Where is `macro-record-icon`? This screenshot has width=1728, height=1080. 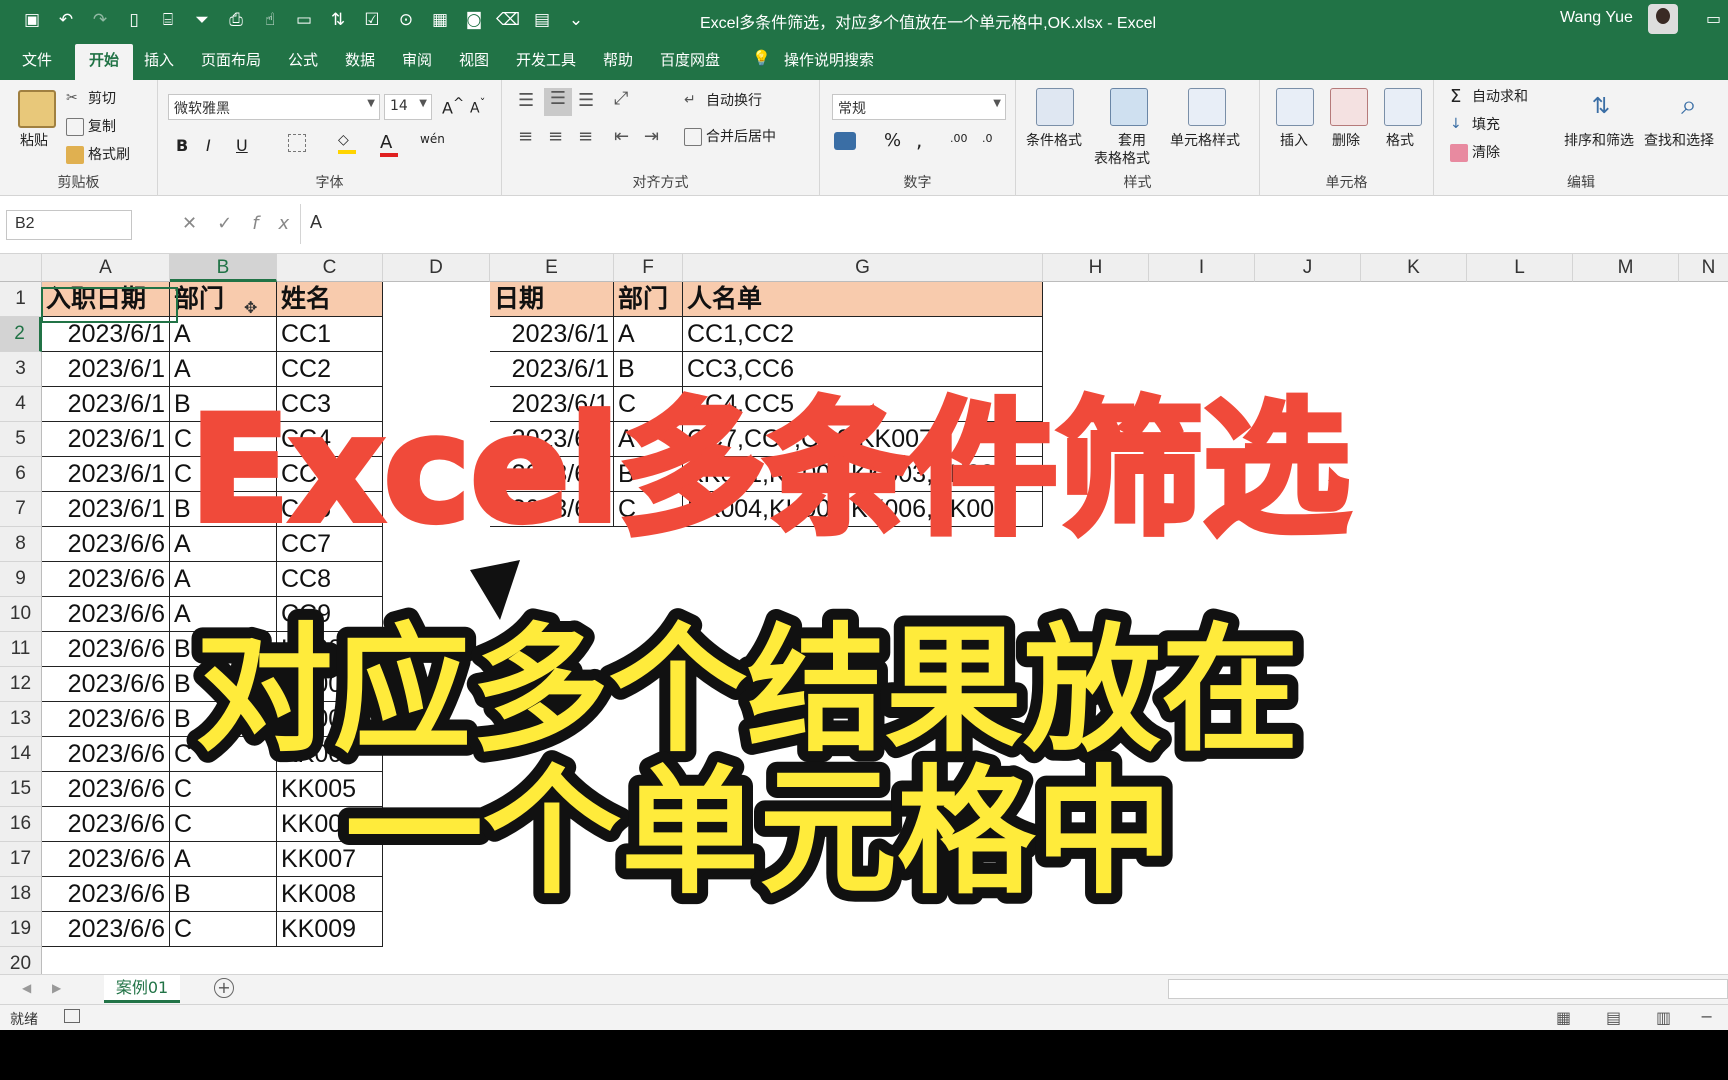
macro-record-icon is located at coordinates (72, 1016).